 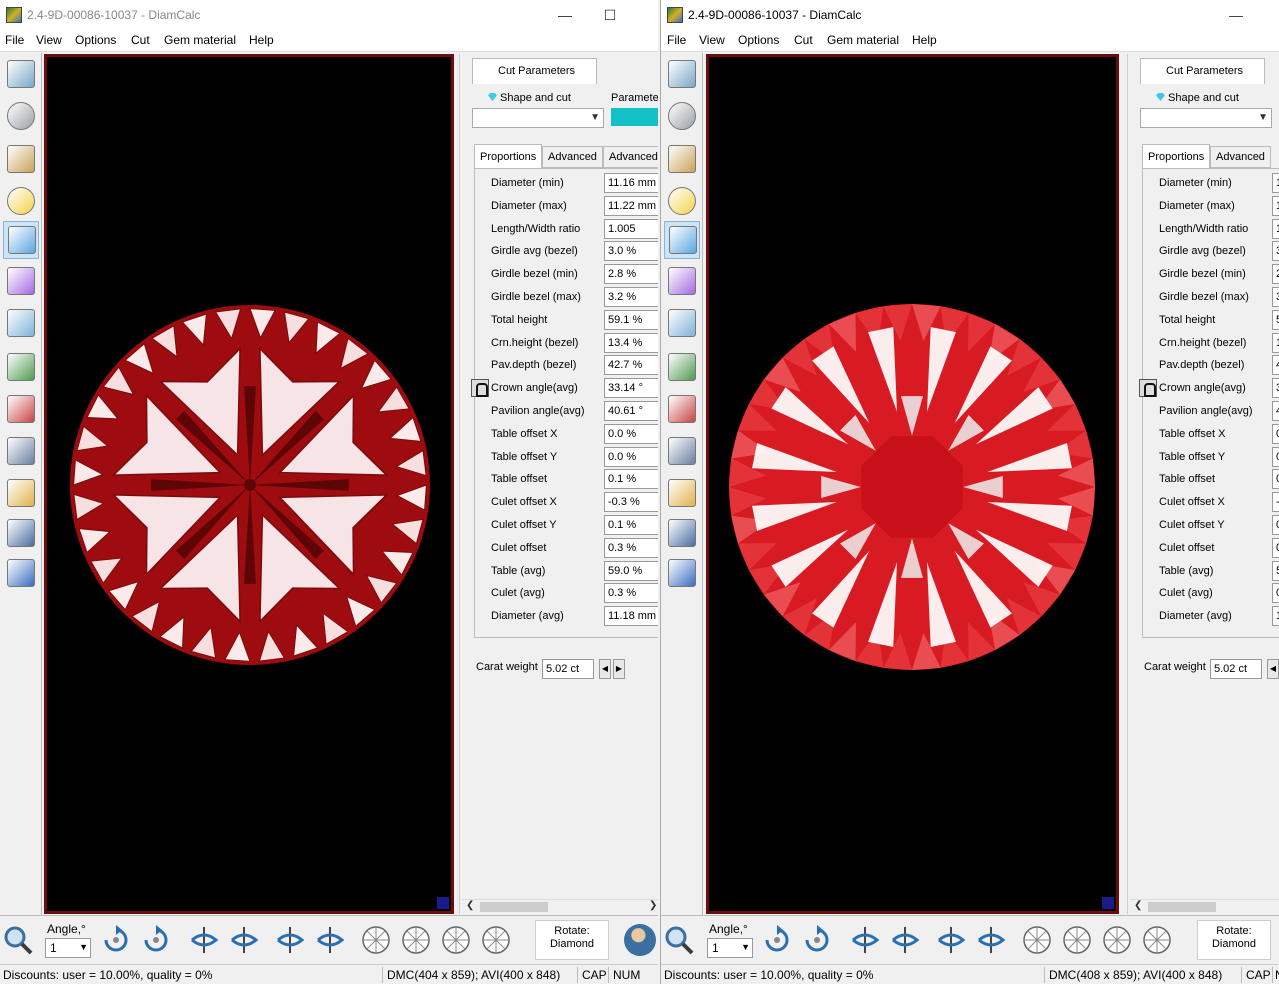 What do you see at coordinates (712, 40) in the screenshot?
I see `menu-view: View` at bounding box center [712, 40].